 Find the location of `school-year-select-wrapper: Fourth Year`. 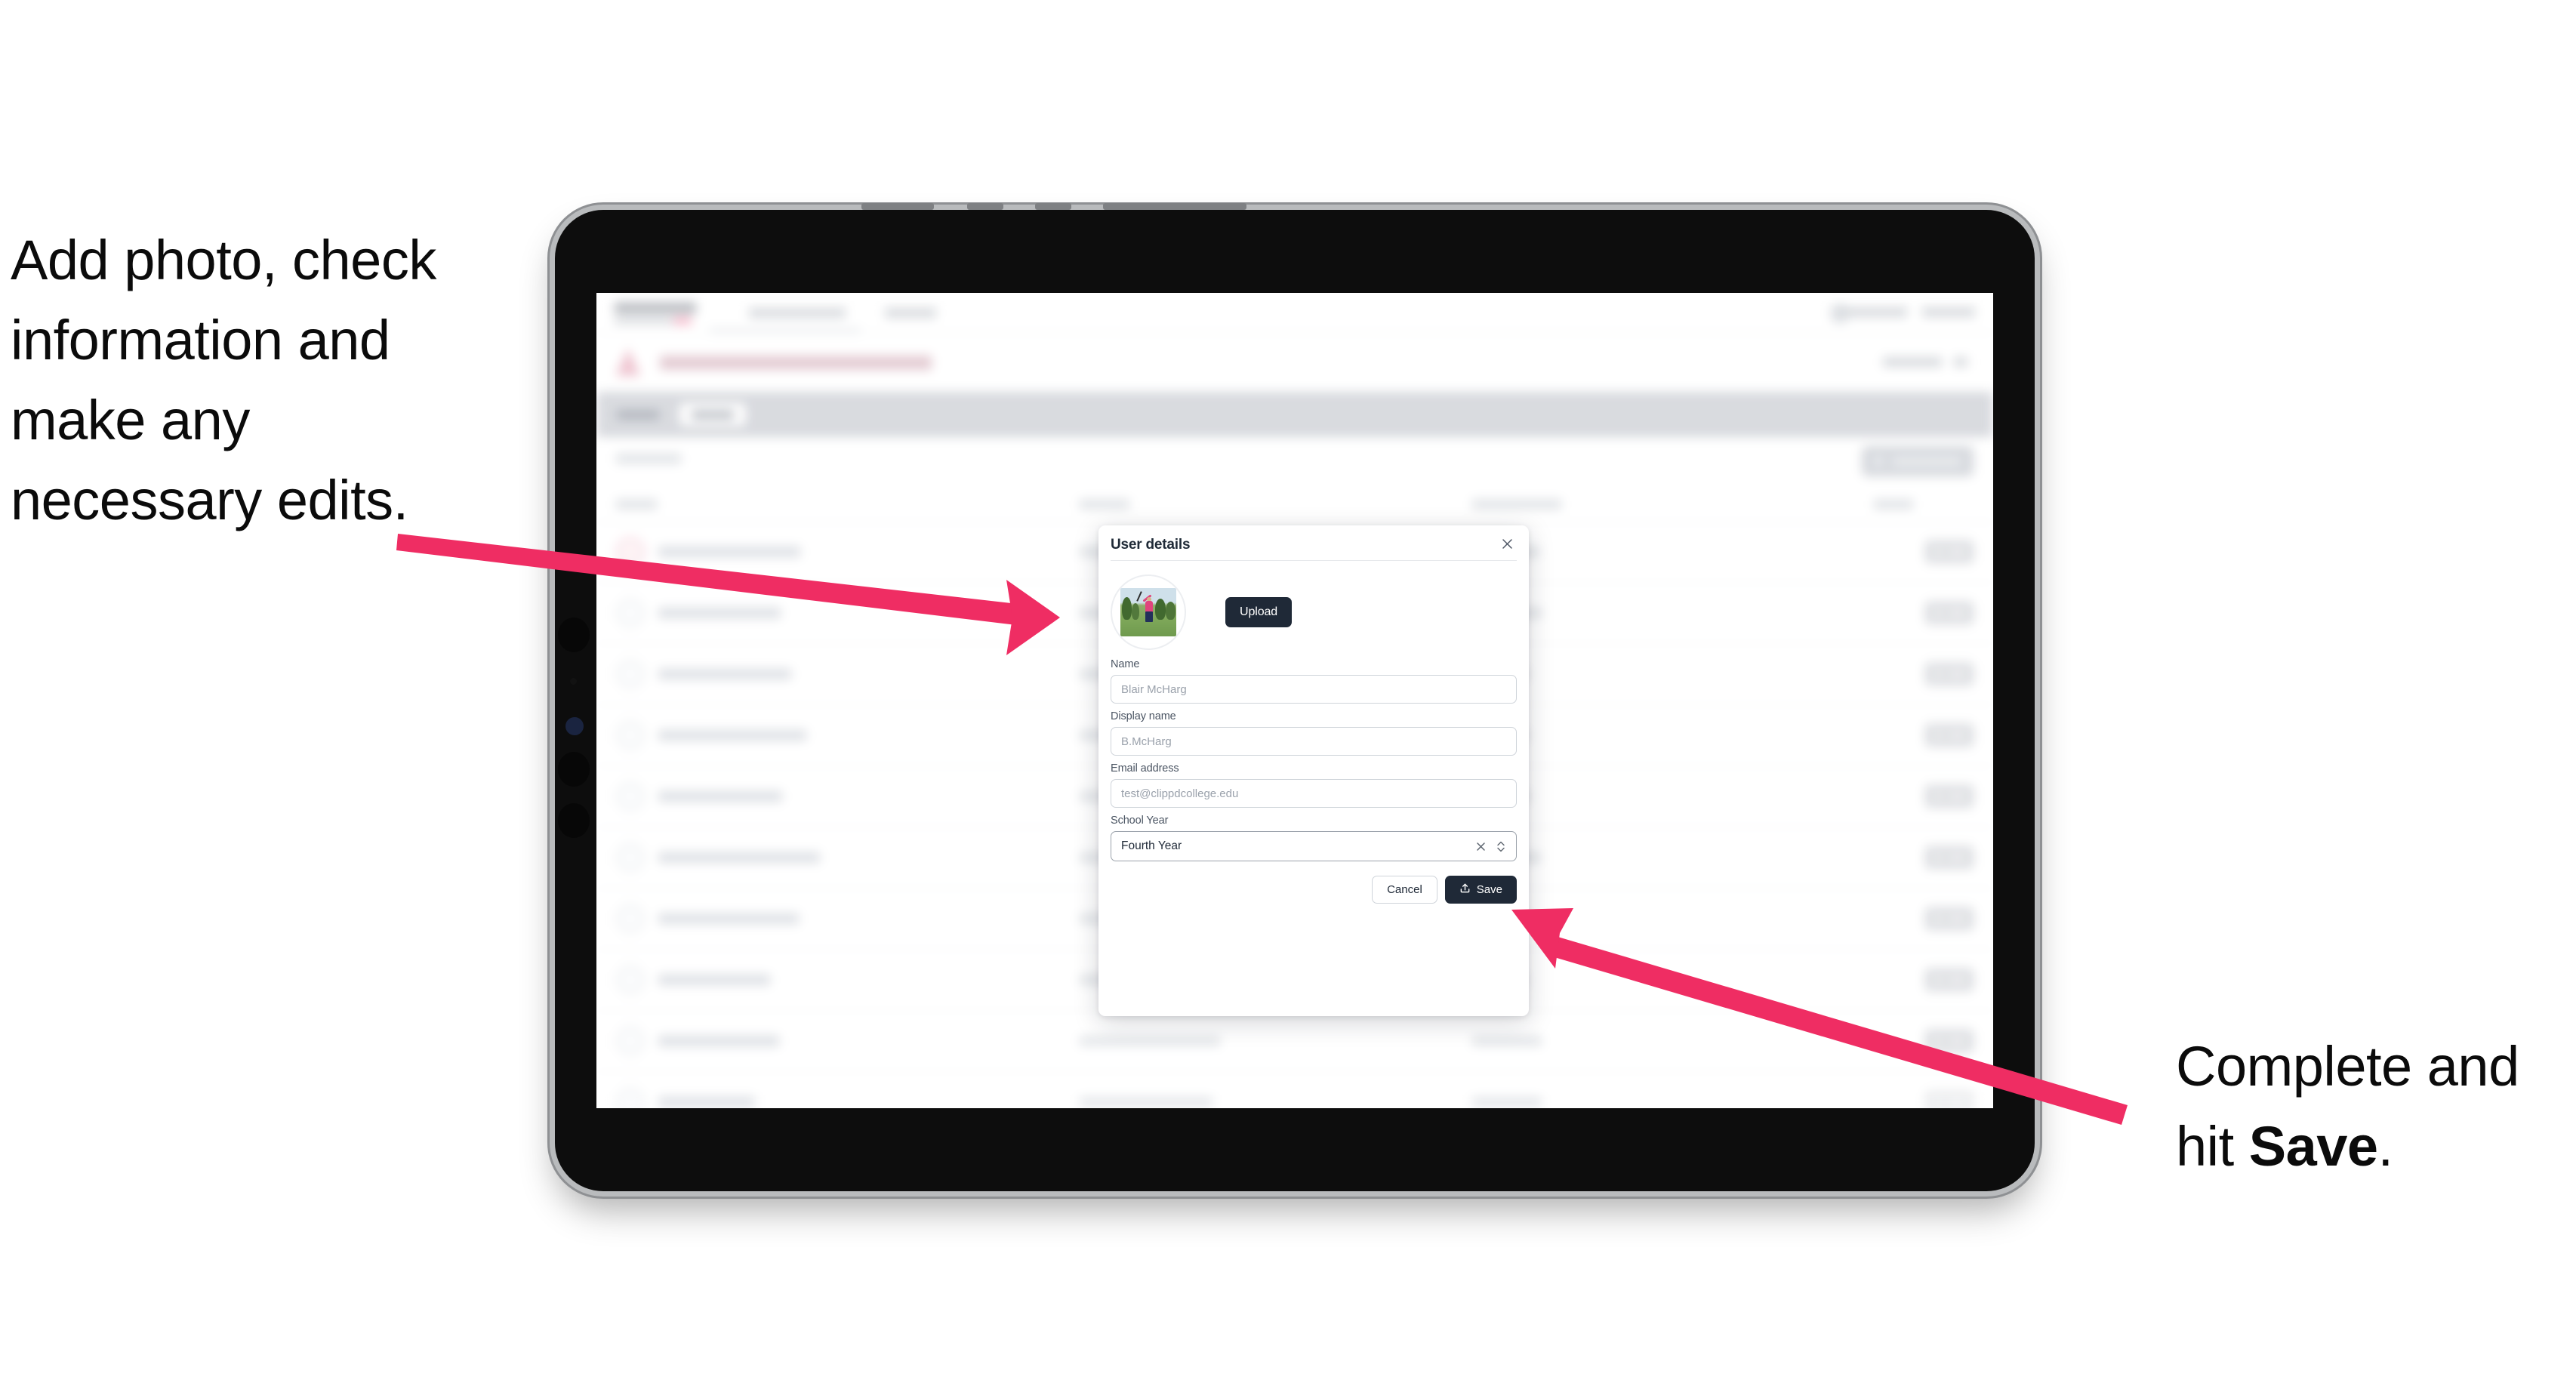

school-year-select-wrapper: Fourth Year is located at coordinates (1314, 846).